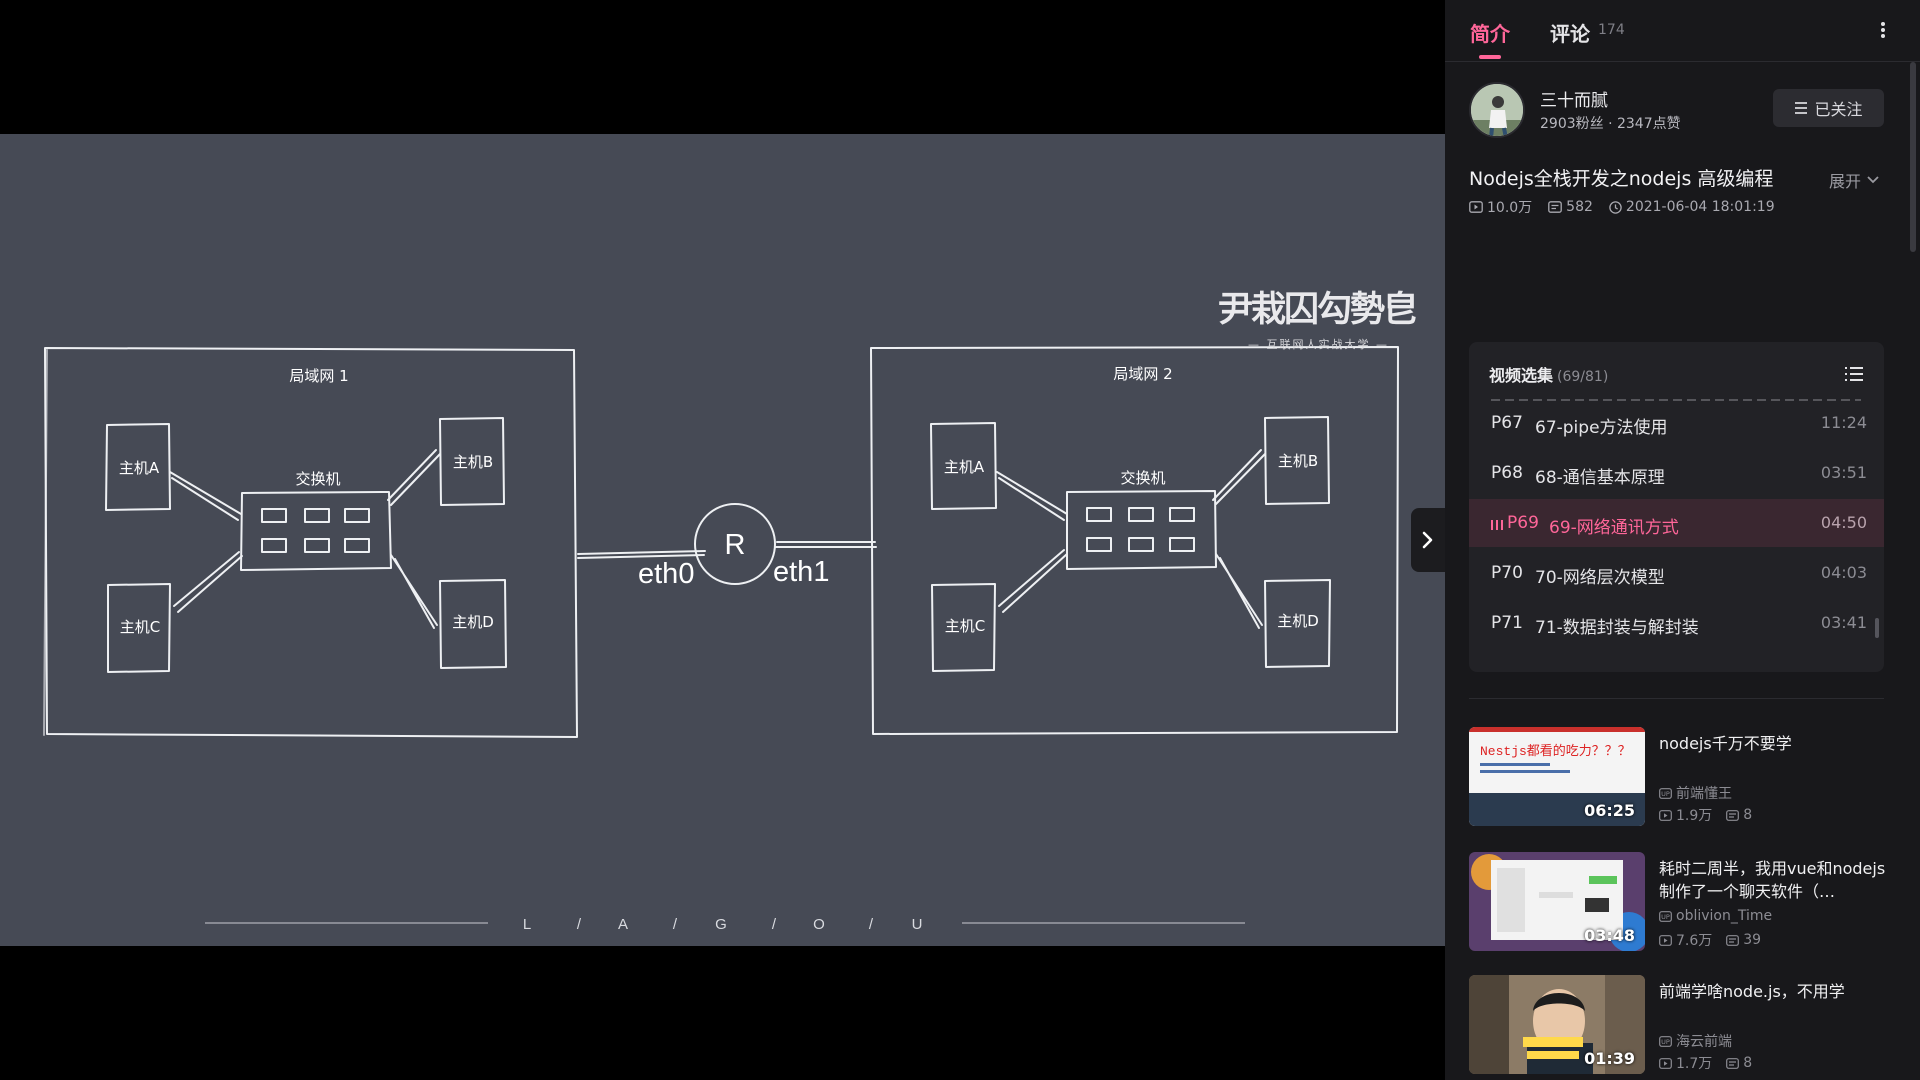 The height and width of the screenshot is (1080, 1920). Describe the element at coordinates (1676, 473) in the screenshot. I see `episode-item: P68 68-通信基本原理 03:51` at that location.